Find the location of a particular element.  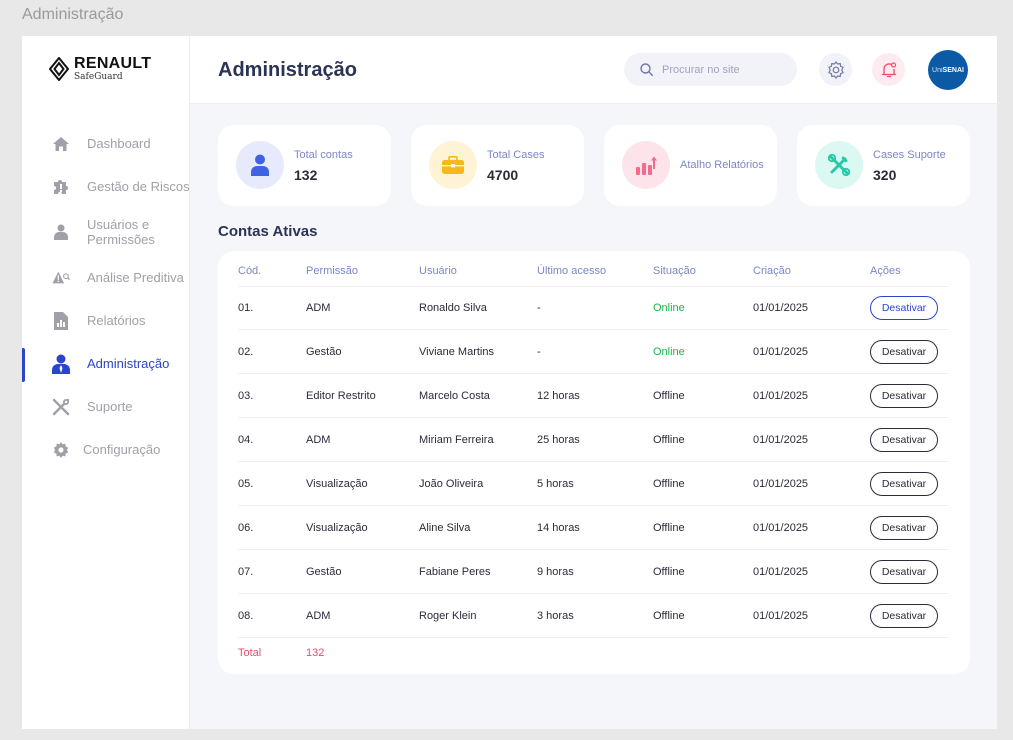

sidebar-item-usuarios: Usuários e Permissões is located at coordinates (106, 232).